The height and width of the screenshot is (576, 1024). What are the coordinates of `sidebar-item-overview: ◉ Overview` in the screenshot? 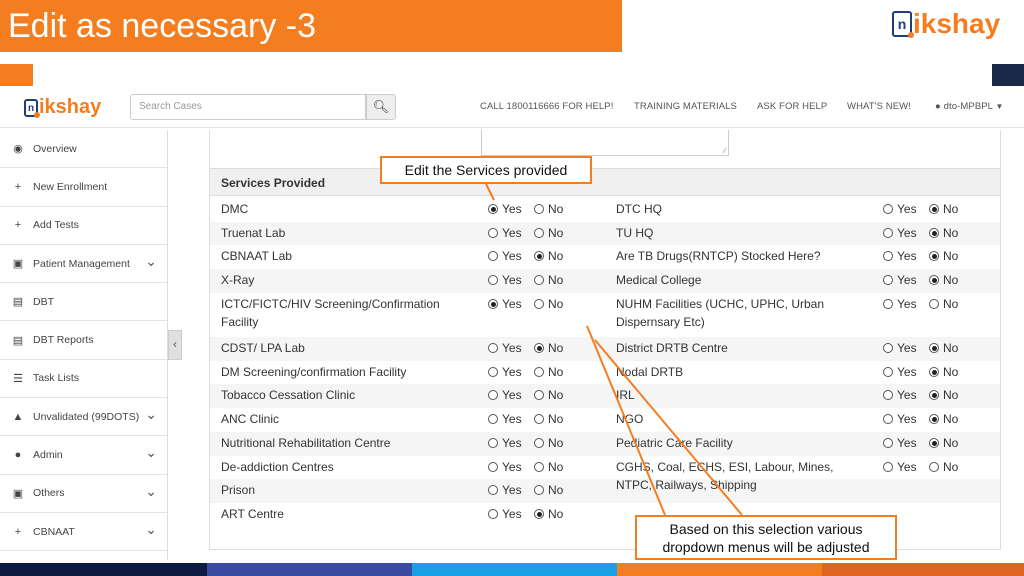 It's located at (83, 149).